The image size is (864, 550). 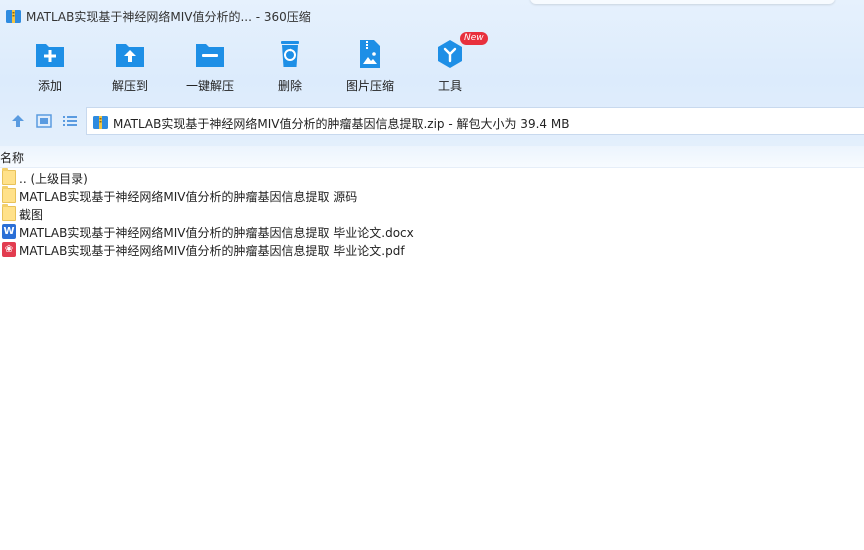 I want to click on image-compress-label: 图片压缩, so click(x=369, y=86).